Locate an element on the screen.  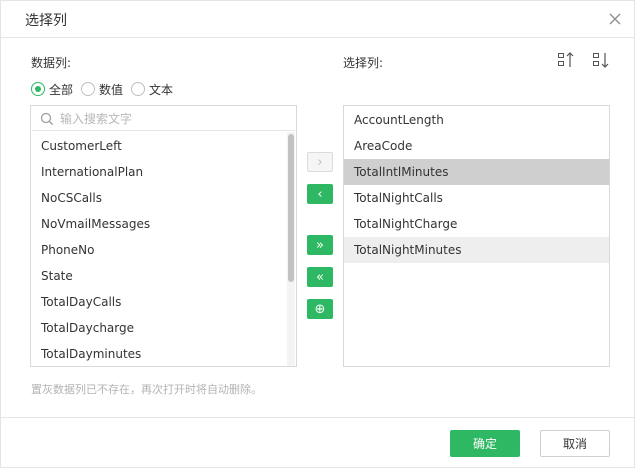
list-item: AreaCode is located at coordinates (476, 146).